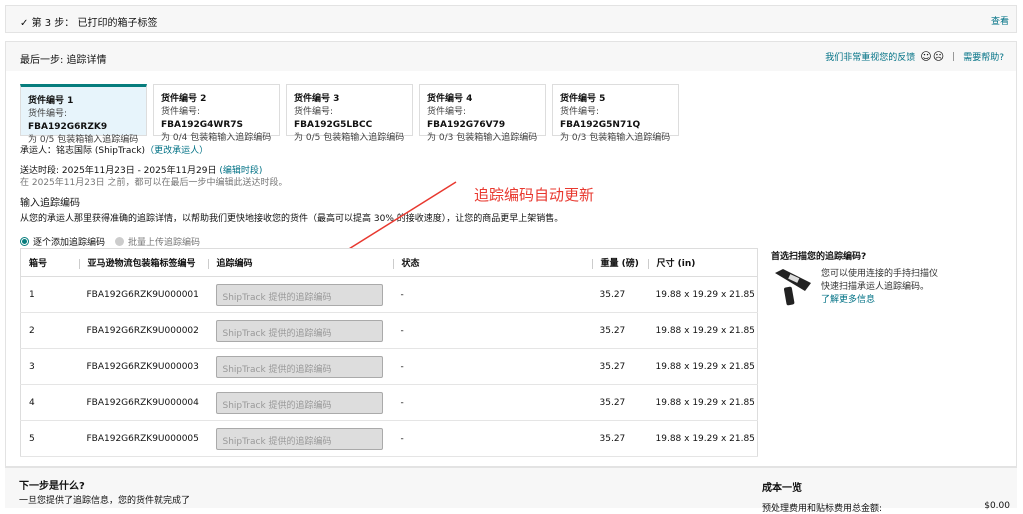 The width and height of the screenshot is (1023, 514). Describe the element at coordinates (997, 506) in the screenshot. I see `cost-value: $0.00` at that location.